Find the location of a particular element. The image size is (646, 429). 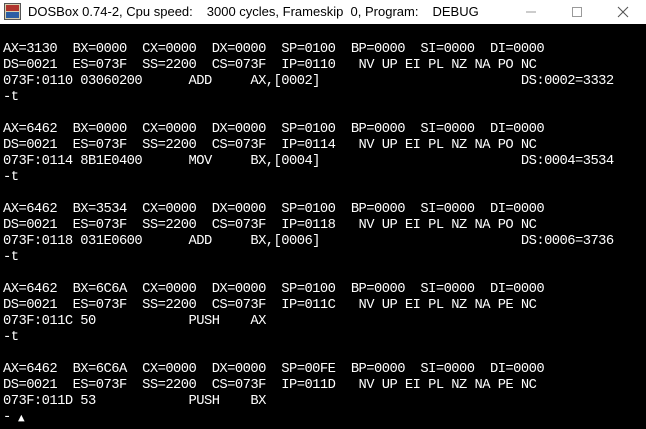

close-button is located at coordinates (623, 12).